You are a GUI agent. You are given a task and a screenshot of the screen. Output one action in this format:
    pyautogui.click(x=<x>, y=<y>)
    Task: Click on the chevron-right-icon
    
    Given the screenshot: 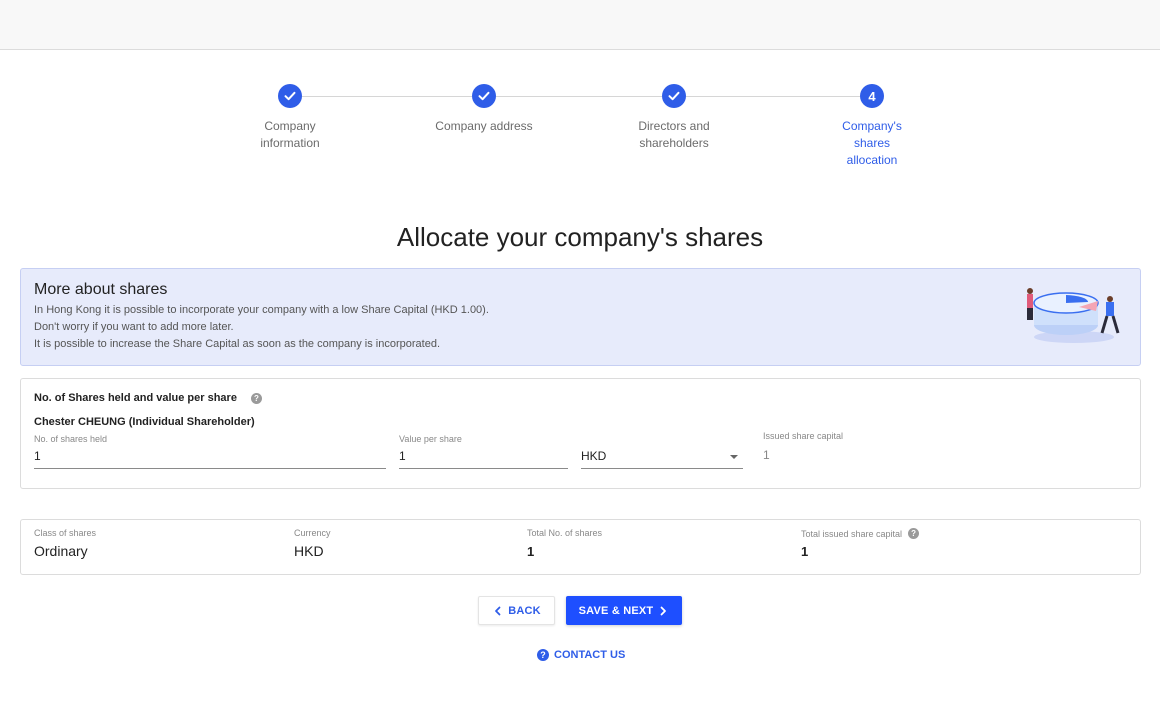 What is the action you would take?
    pyautogui.click(x=663, y=610)
    